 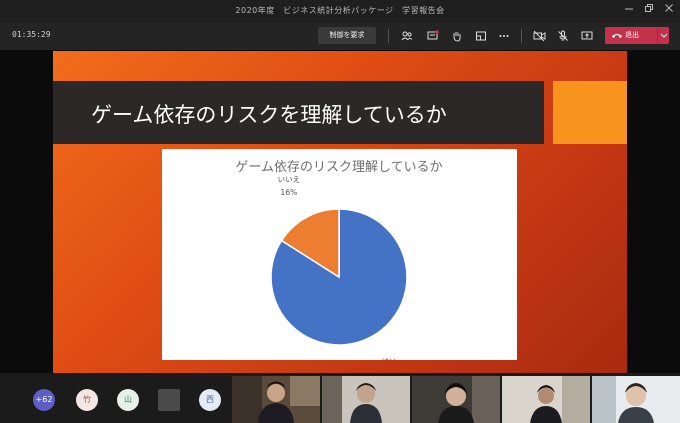 I want to click on leave-options-button, so click(x=663, y=35).